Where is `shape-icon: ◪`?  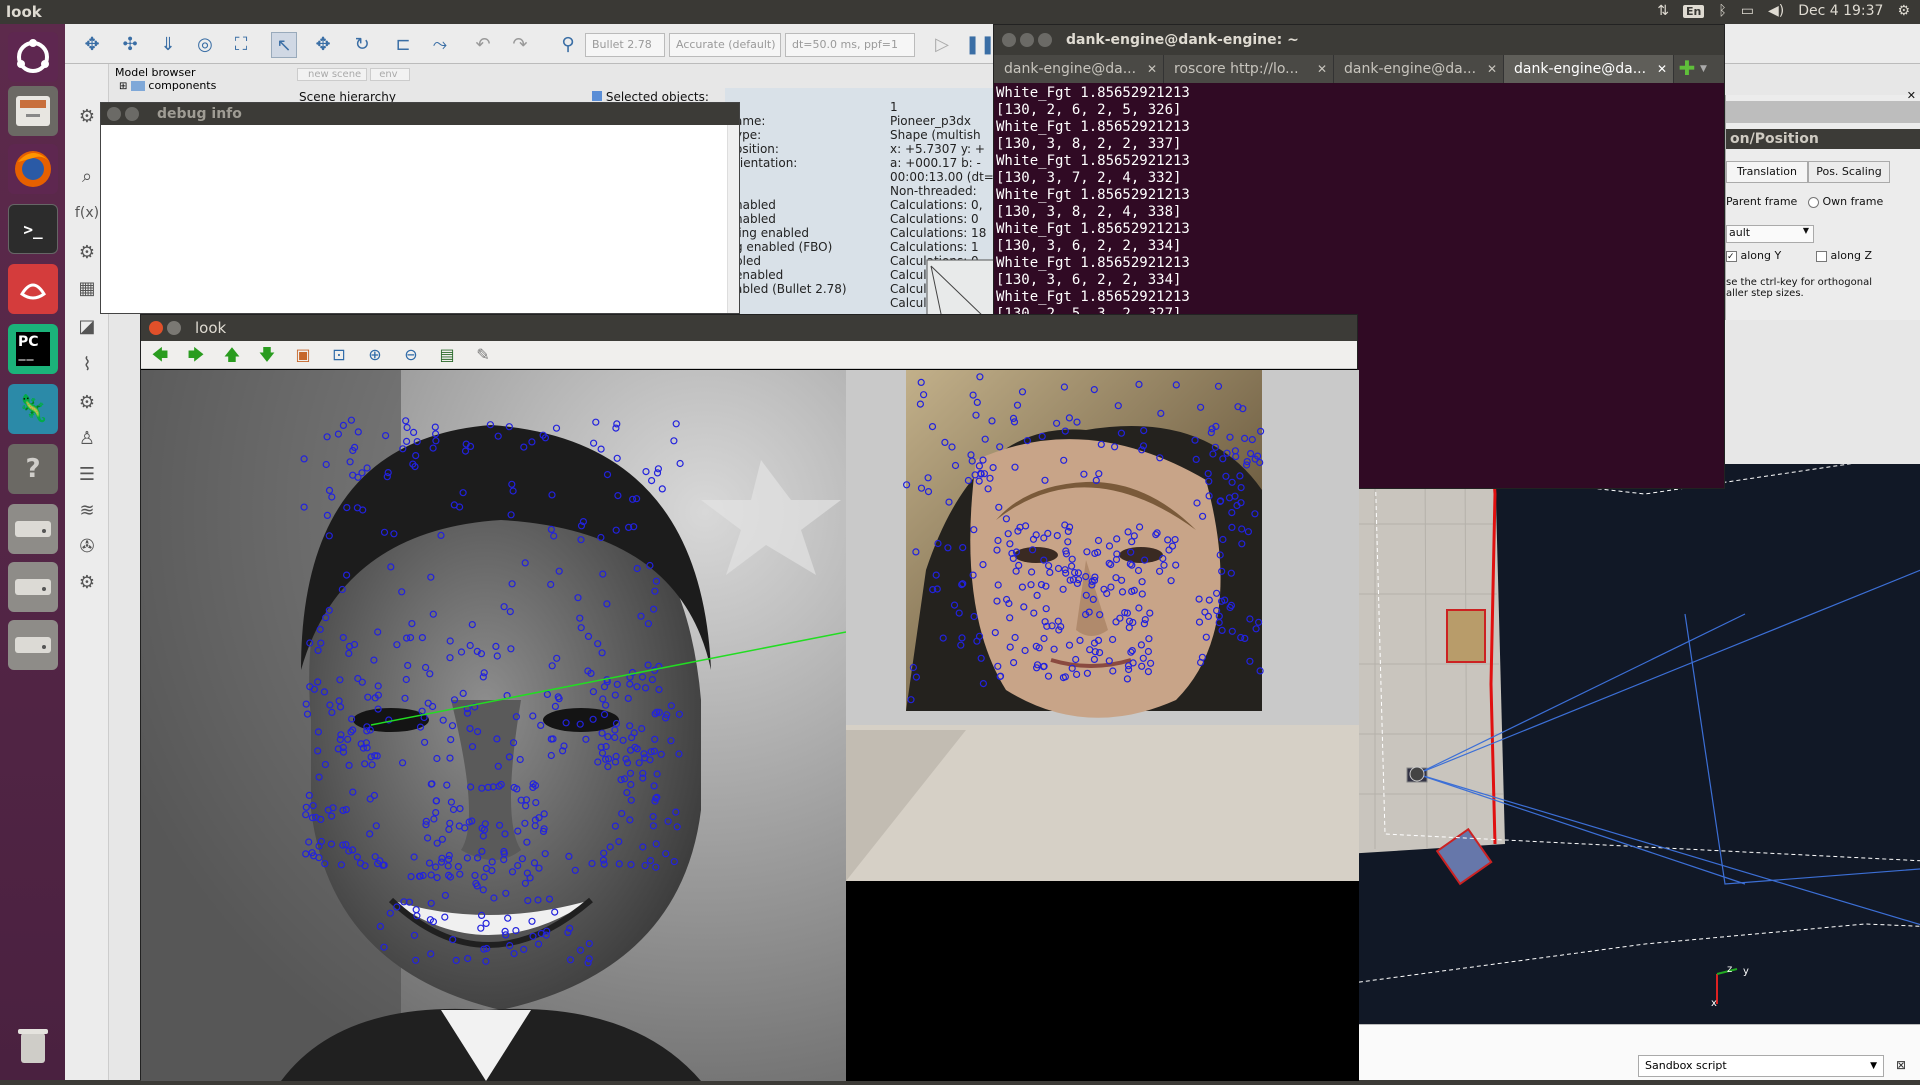 shape-icon: ◪ is located at coordinates (87, 327).